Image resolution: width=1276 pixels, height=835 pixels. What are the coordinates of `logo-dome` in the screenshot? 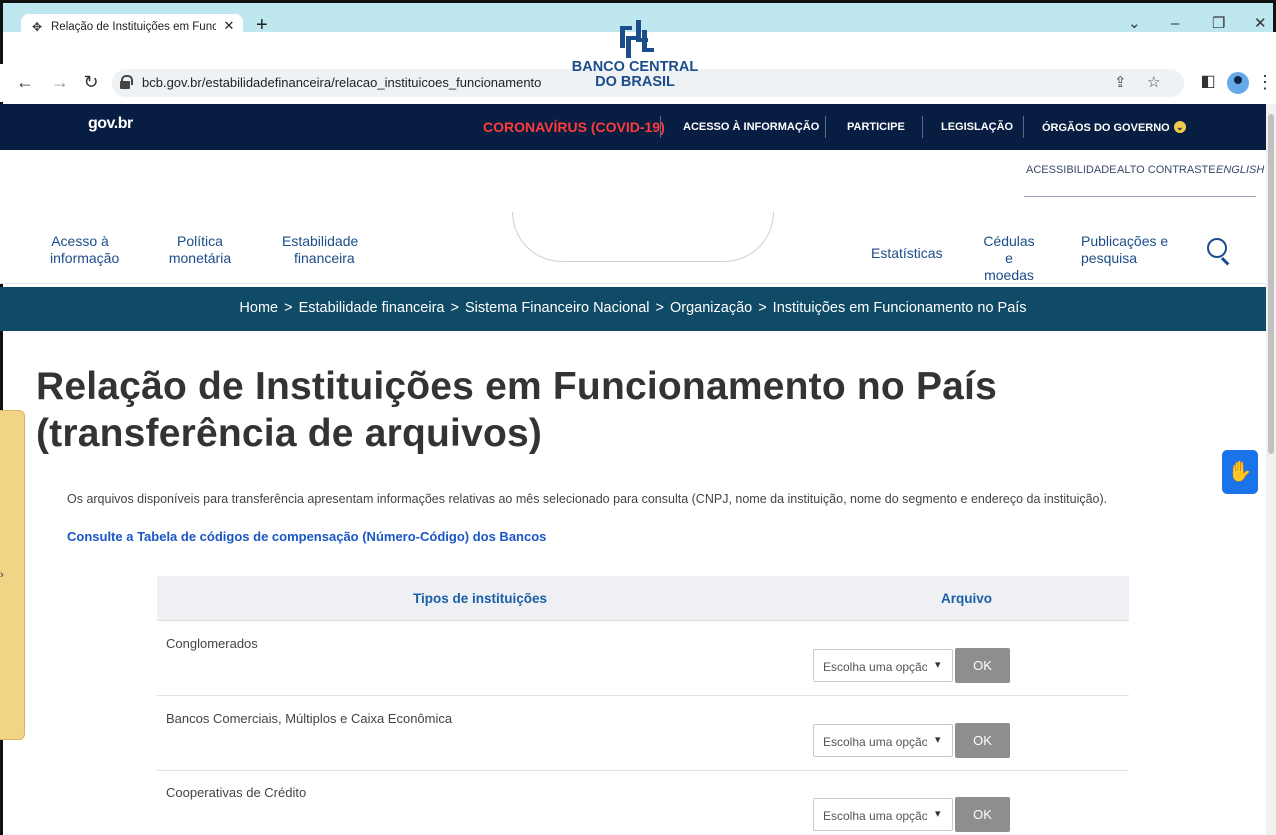 It's located at (643, 237).